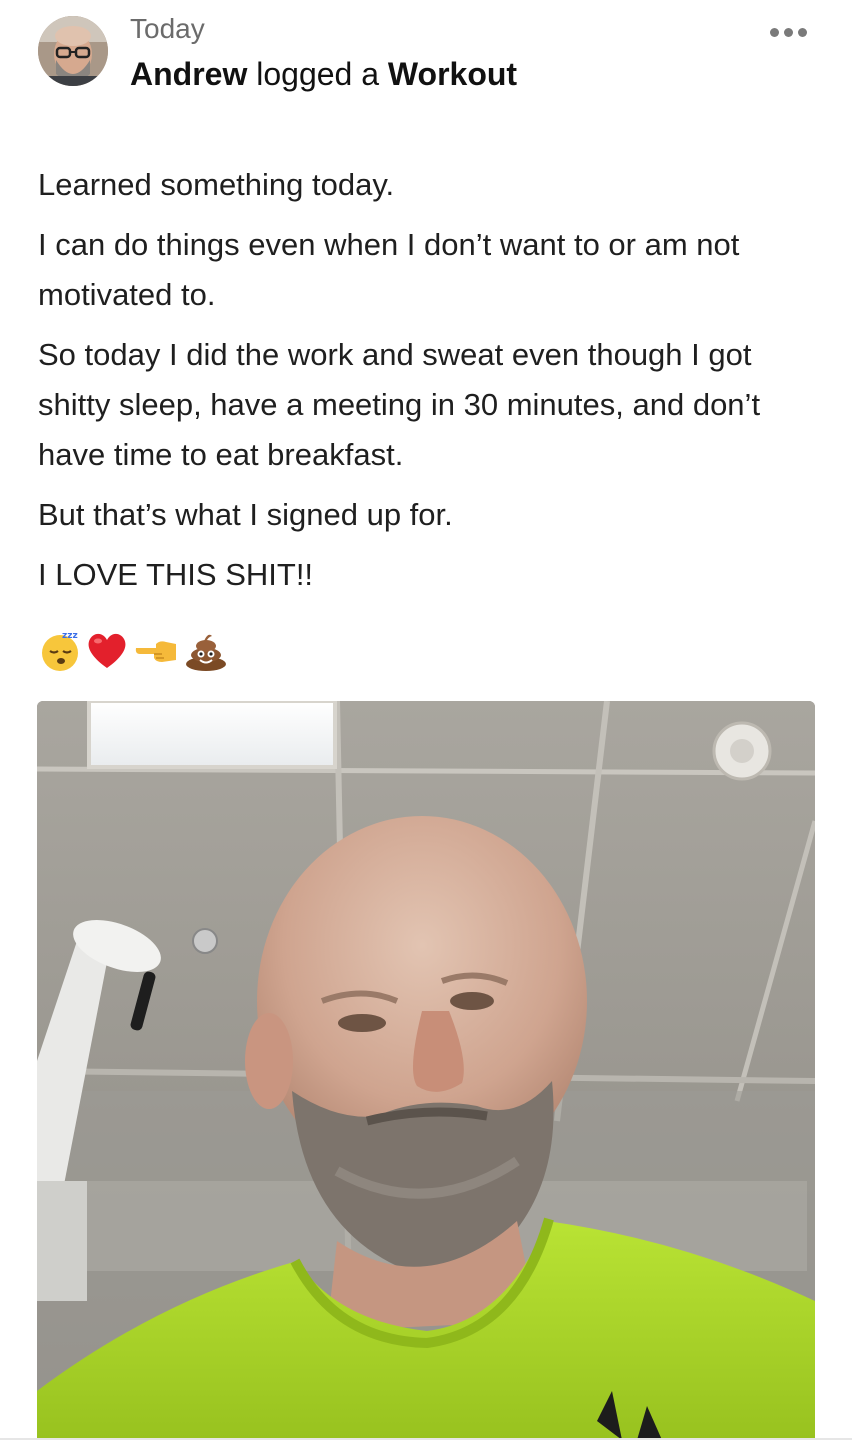  I want to click on post-paragraph: But that’s what I signed up for., so click(245, 514).